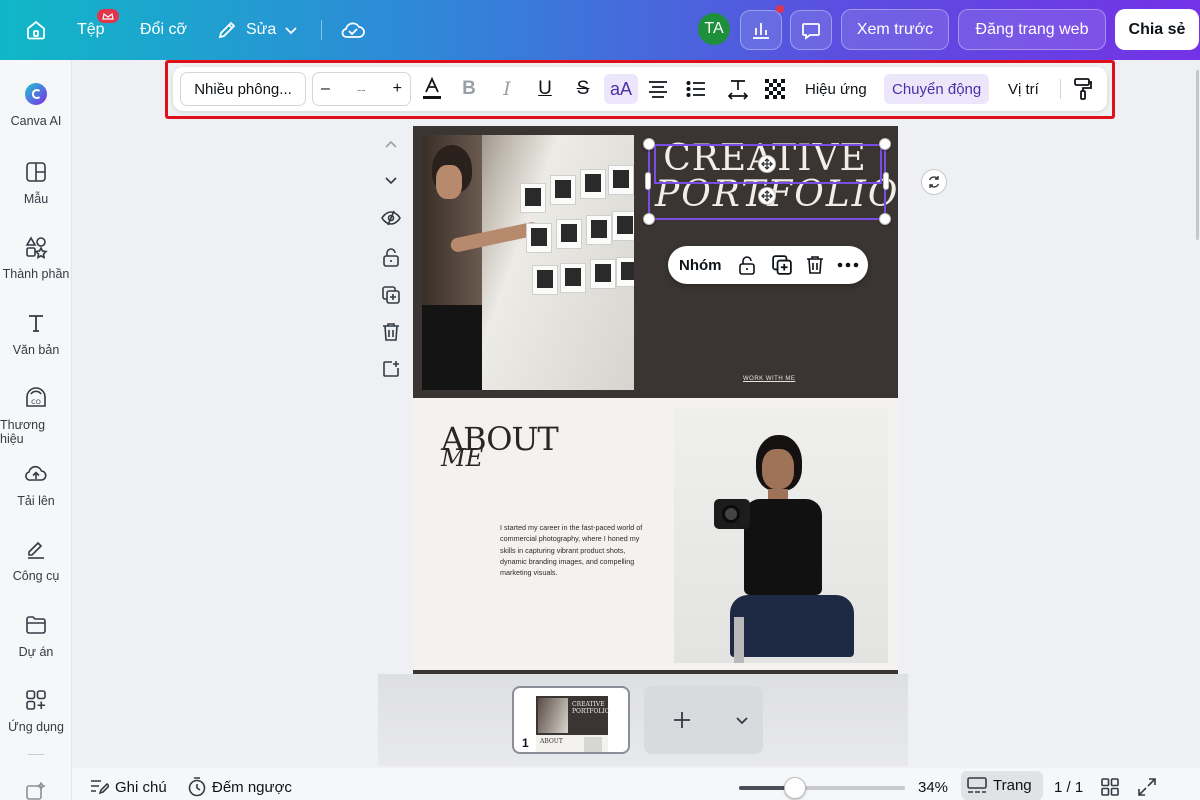  What do you see at coordinates (141, 787) in the screenshot?
I see `notes-label: Ghi chú` at bounding box center [141, 787].